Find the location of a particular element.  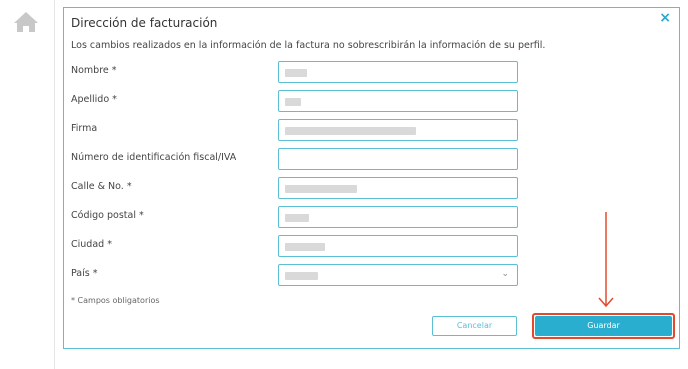

firma-field is located at coordinates (398, 130).